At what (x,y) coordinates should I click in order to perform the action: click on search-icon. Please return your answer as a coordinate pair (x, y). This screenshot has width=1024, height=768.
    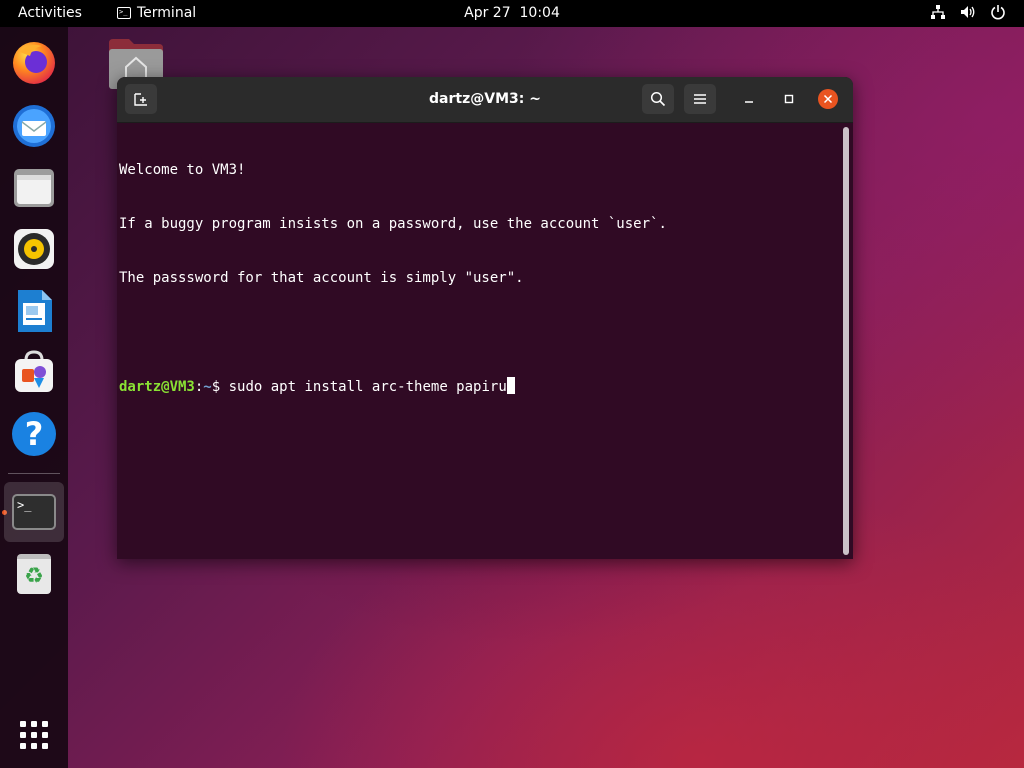
    Looking at the image, I should click on (658, 99).